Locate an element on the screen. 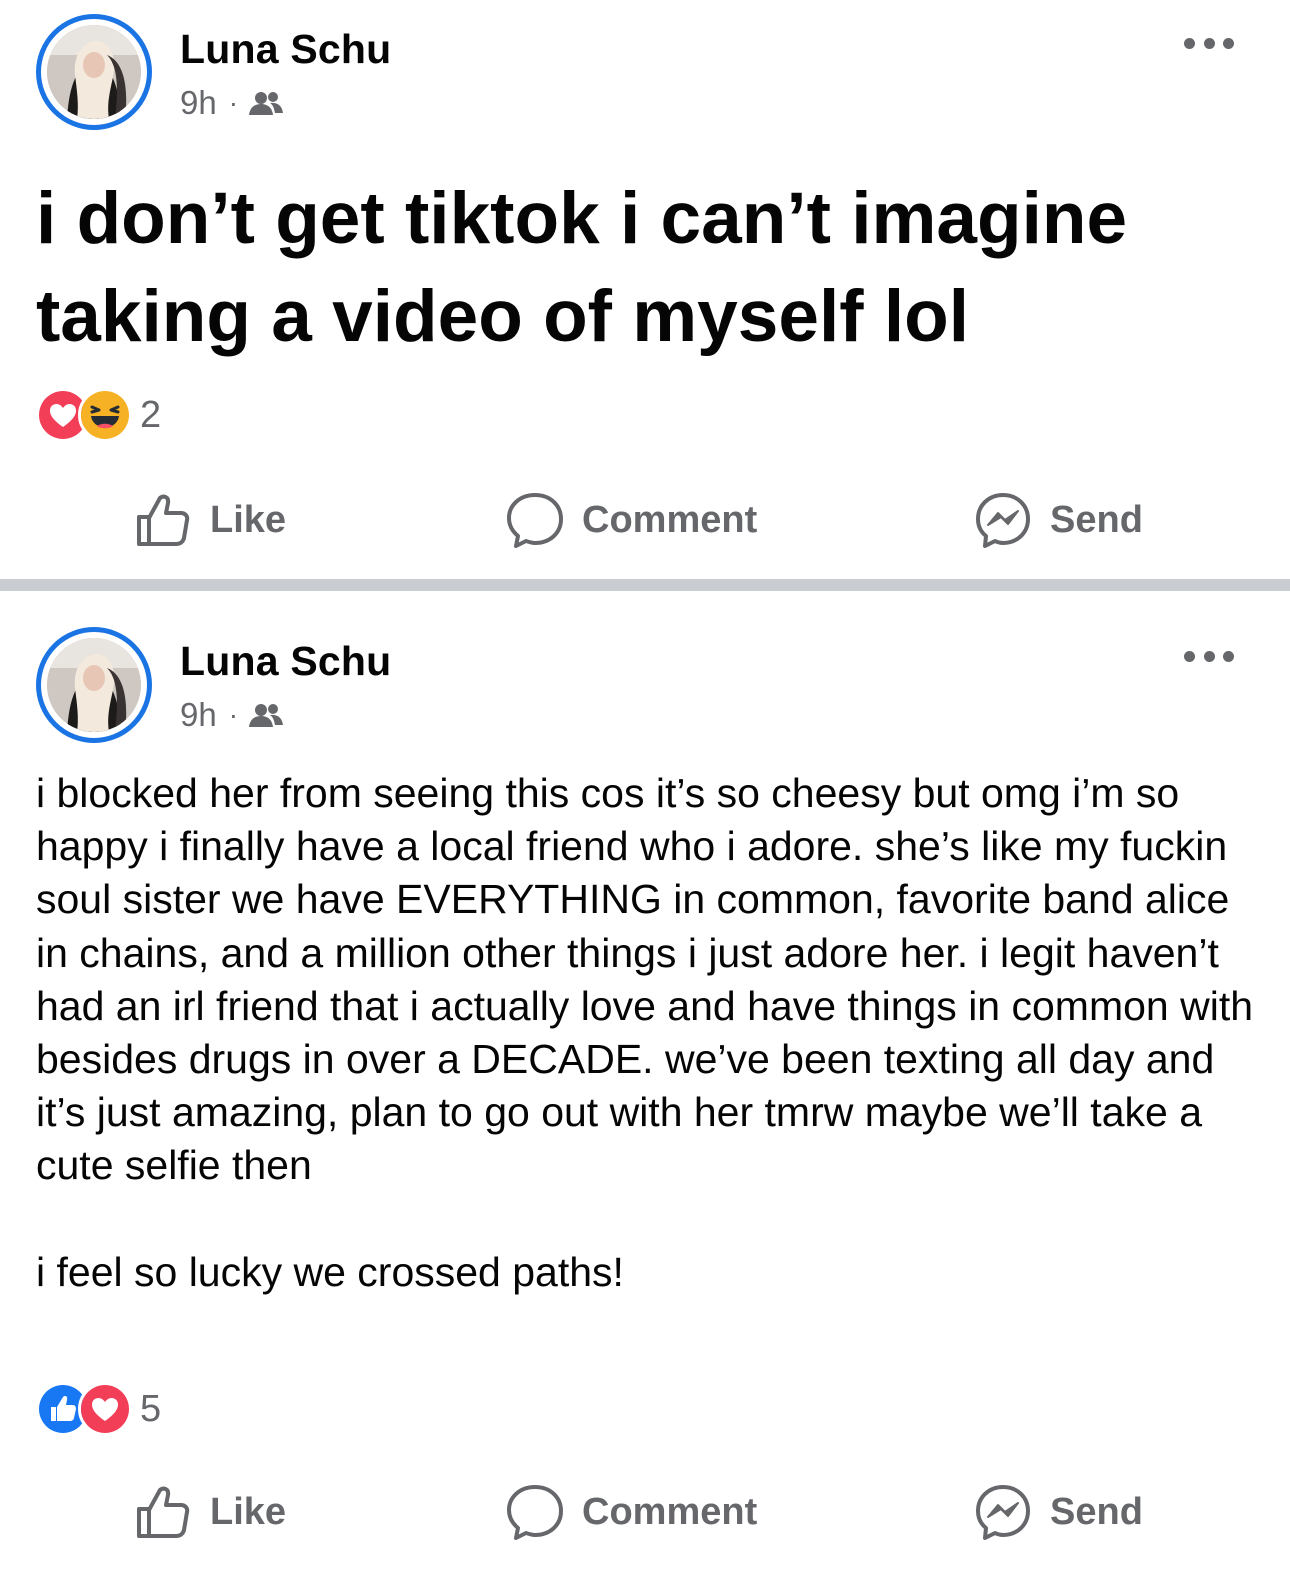  reaction-summary: 5 is located at coordinates (98, 1409).